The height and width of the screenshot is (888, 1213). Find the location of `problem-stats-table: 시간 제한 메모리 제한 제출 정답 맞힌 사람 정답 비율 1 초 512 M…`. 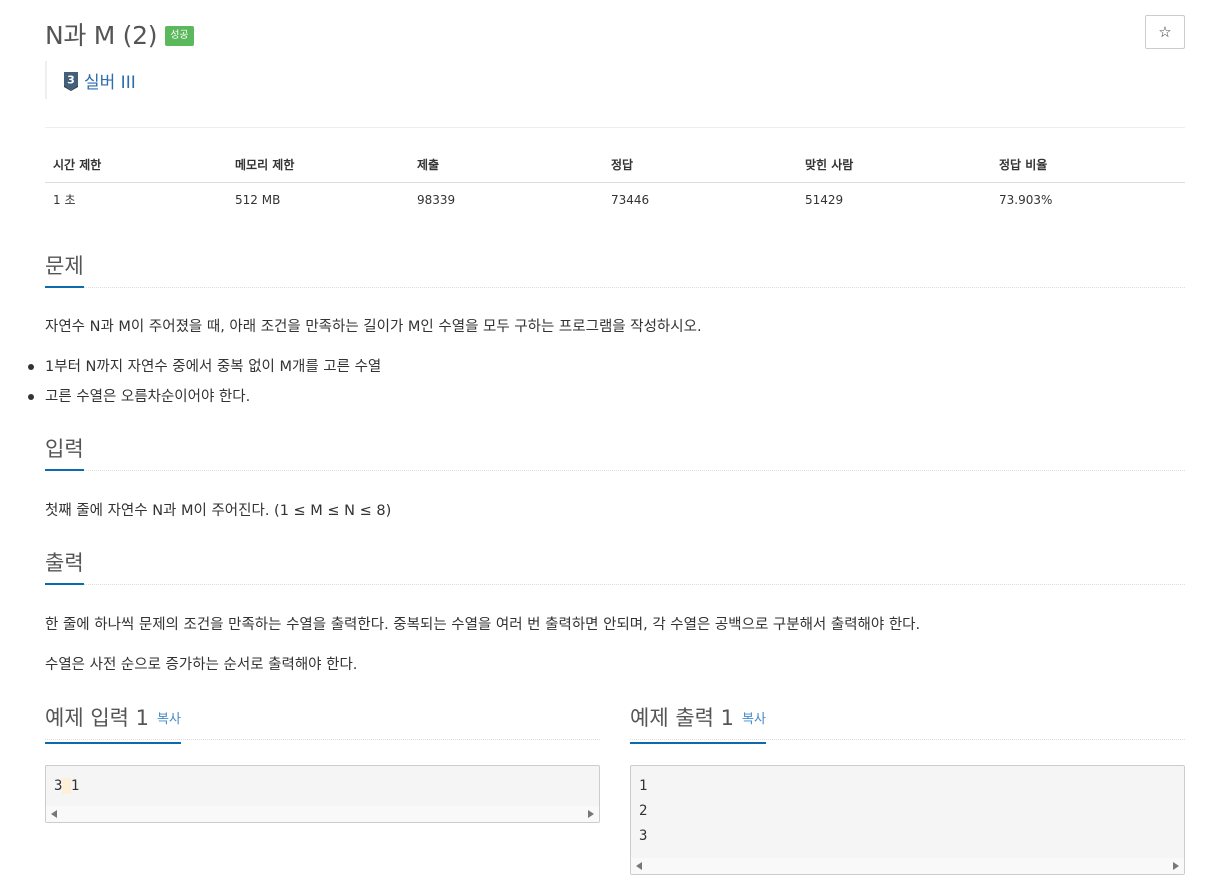

problem-stats-table: 시간 제한 메모리 제한 제출 정답 맞힌 사람 정답 비율 1 초 512 M… is located at coordinates (615, 182).